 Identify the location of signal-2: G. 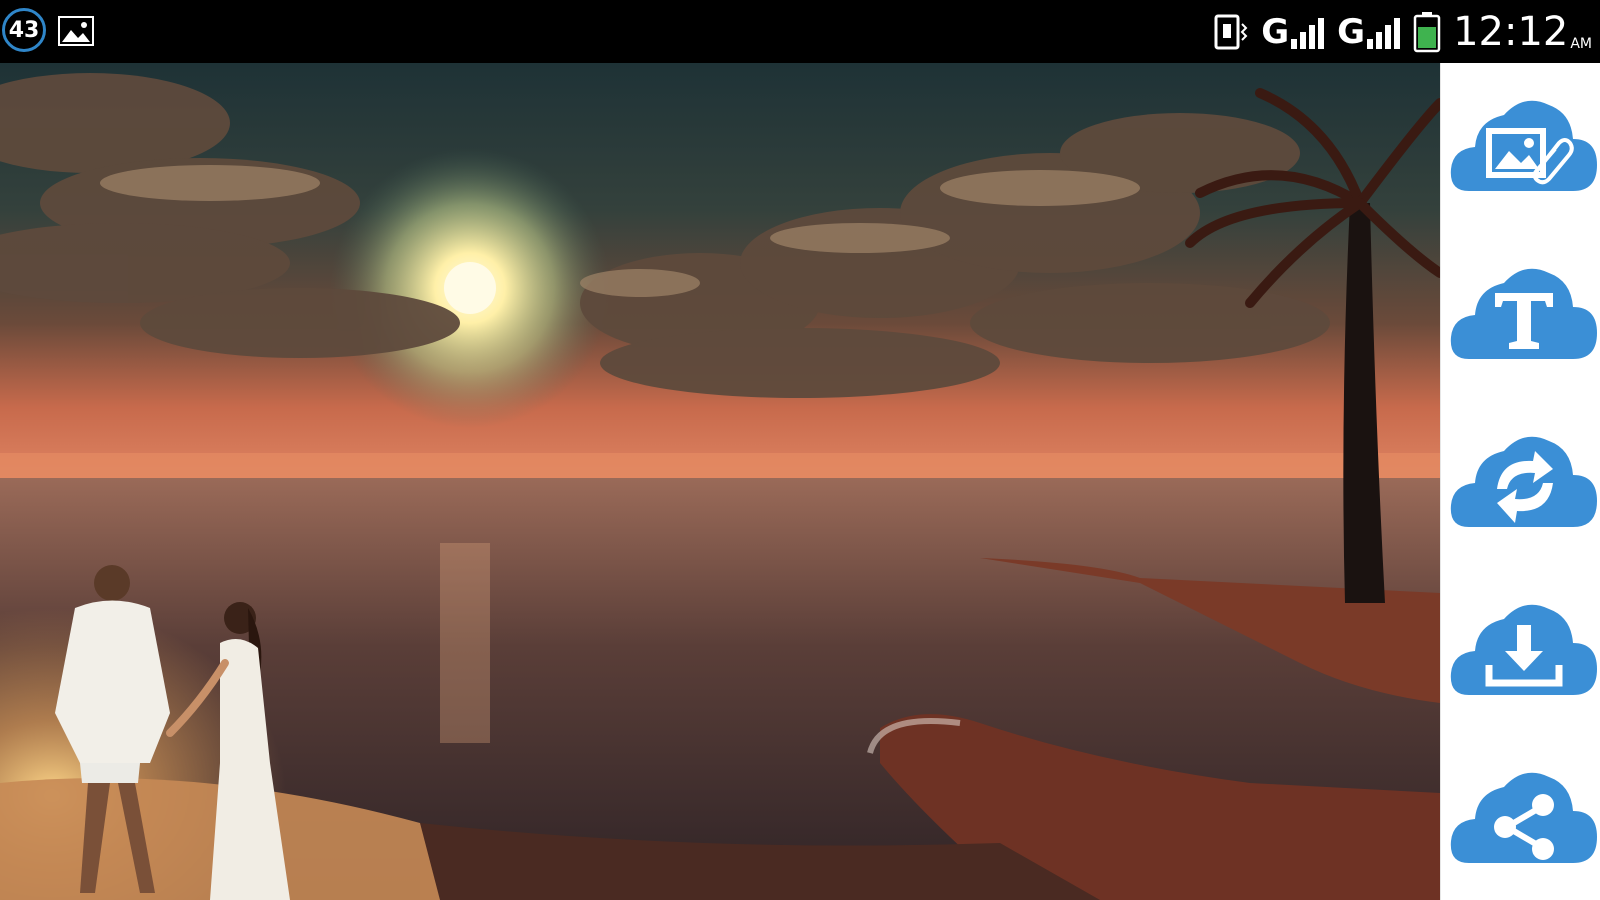
(1369, 32).